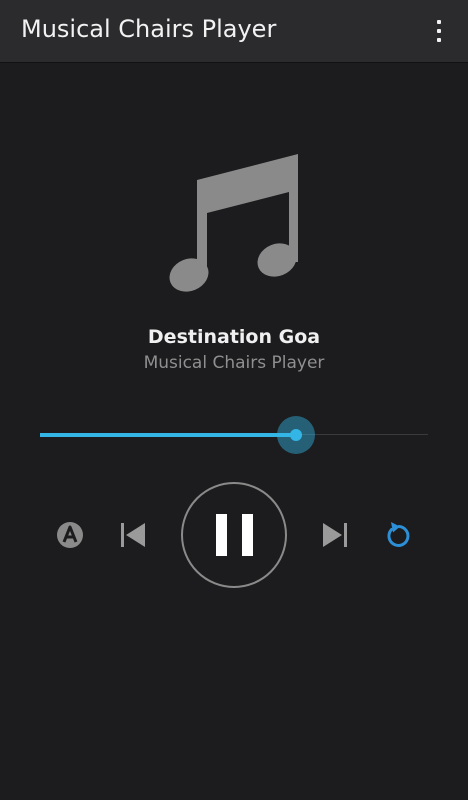 The width and height of the screenshot is (468, 800). I want to click on auto-a-icon, so click(70, 535).